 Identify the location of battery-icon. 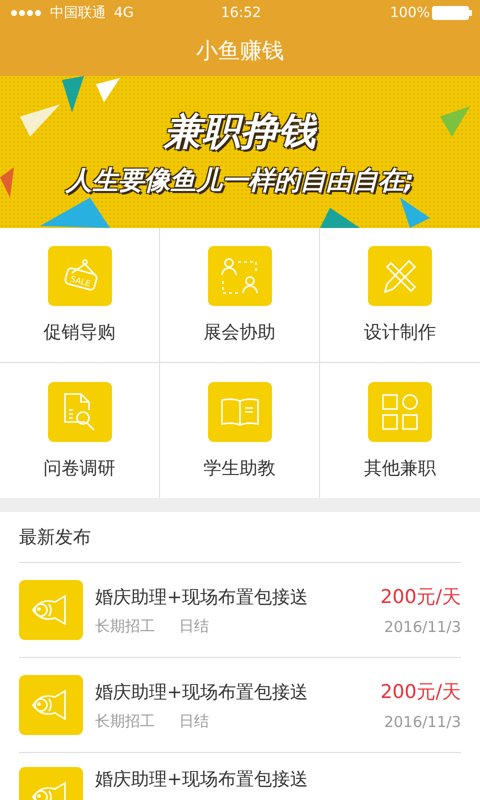
(452, 13).